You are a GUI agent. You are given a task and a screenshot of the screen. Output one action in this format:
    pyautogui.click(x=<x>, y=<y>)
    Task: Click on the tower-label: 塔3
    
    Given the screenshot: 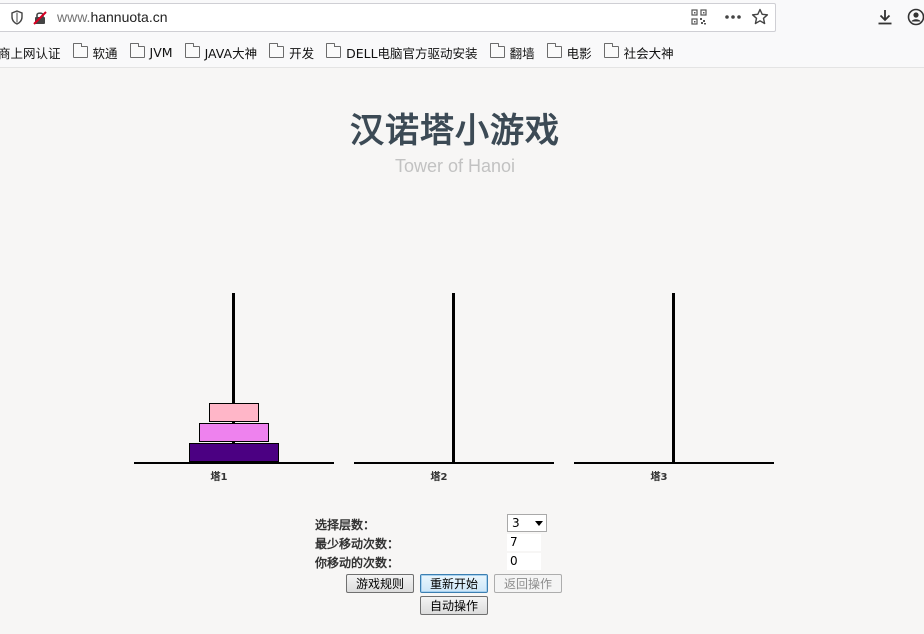 What is the action you would take?
    pyautogui.click(x=659, y=477)
    